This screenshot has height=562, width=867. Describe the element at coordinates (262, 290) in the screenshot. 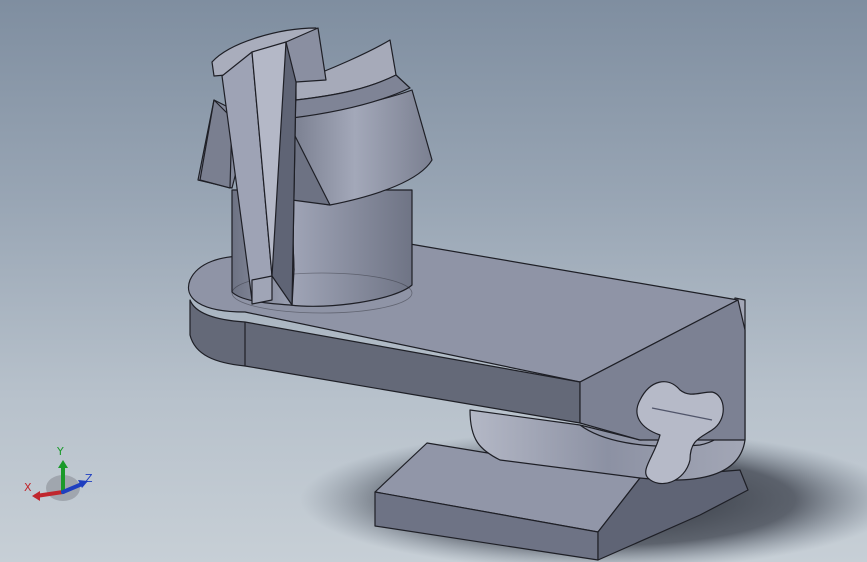

I see `prong-foot` at that location.